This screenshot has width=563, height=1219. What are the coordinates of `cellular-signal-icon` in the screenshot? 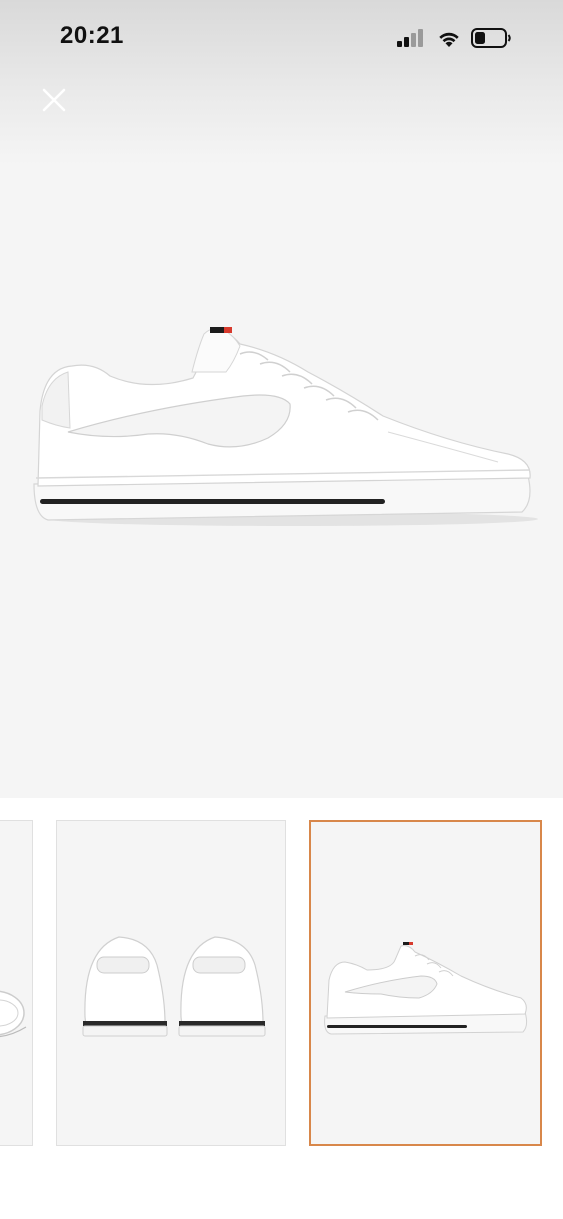 It's located at (410, 38).